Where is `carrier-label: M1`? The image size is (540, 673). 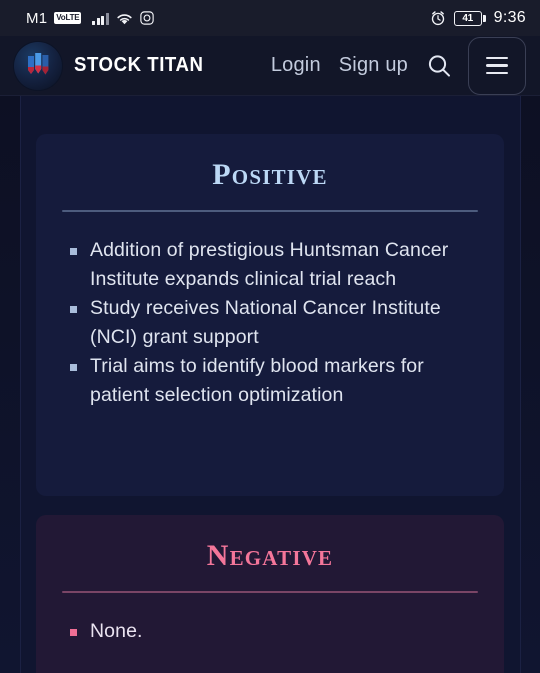
carrier-label: M1 is located at coordinates (37, 18).